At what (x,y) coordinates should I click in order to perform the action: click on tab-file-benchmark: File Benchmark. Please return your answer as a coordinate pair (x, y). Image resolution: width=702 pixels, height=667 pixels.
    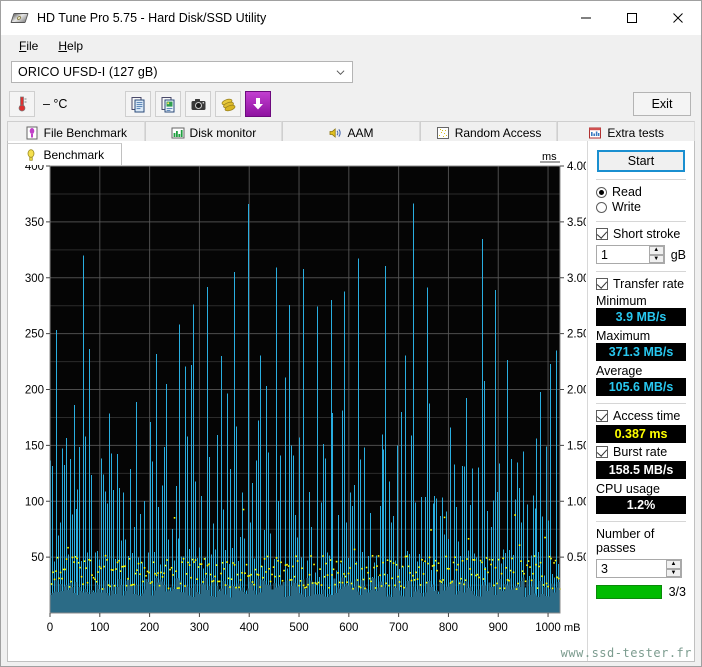
    Looking at the image, I should click on (76, 132).